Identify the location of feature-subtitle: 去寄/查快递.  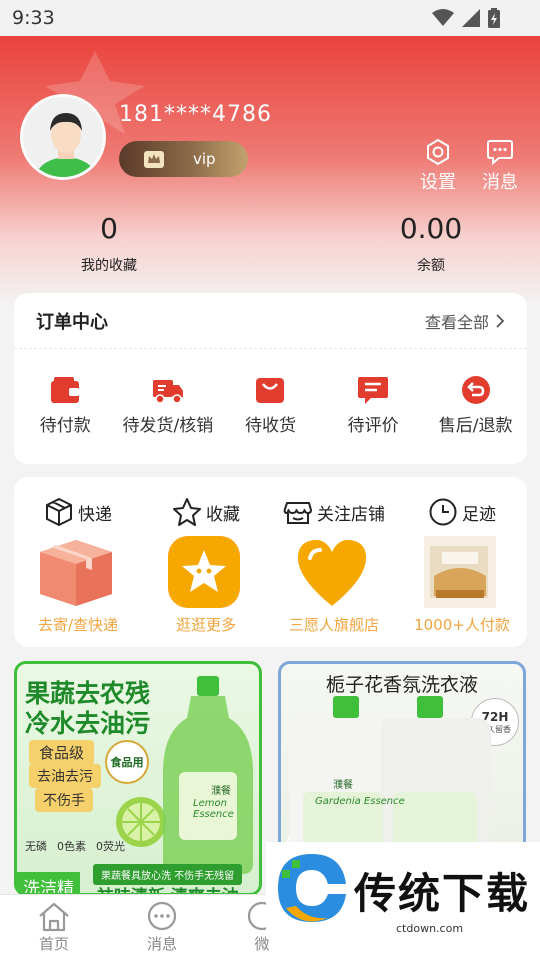
(78, 625).